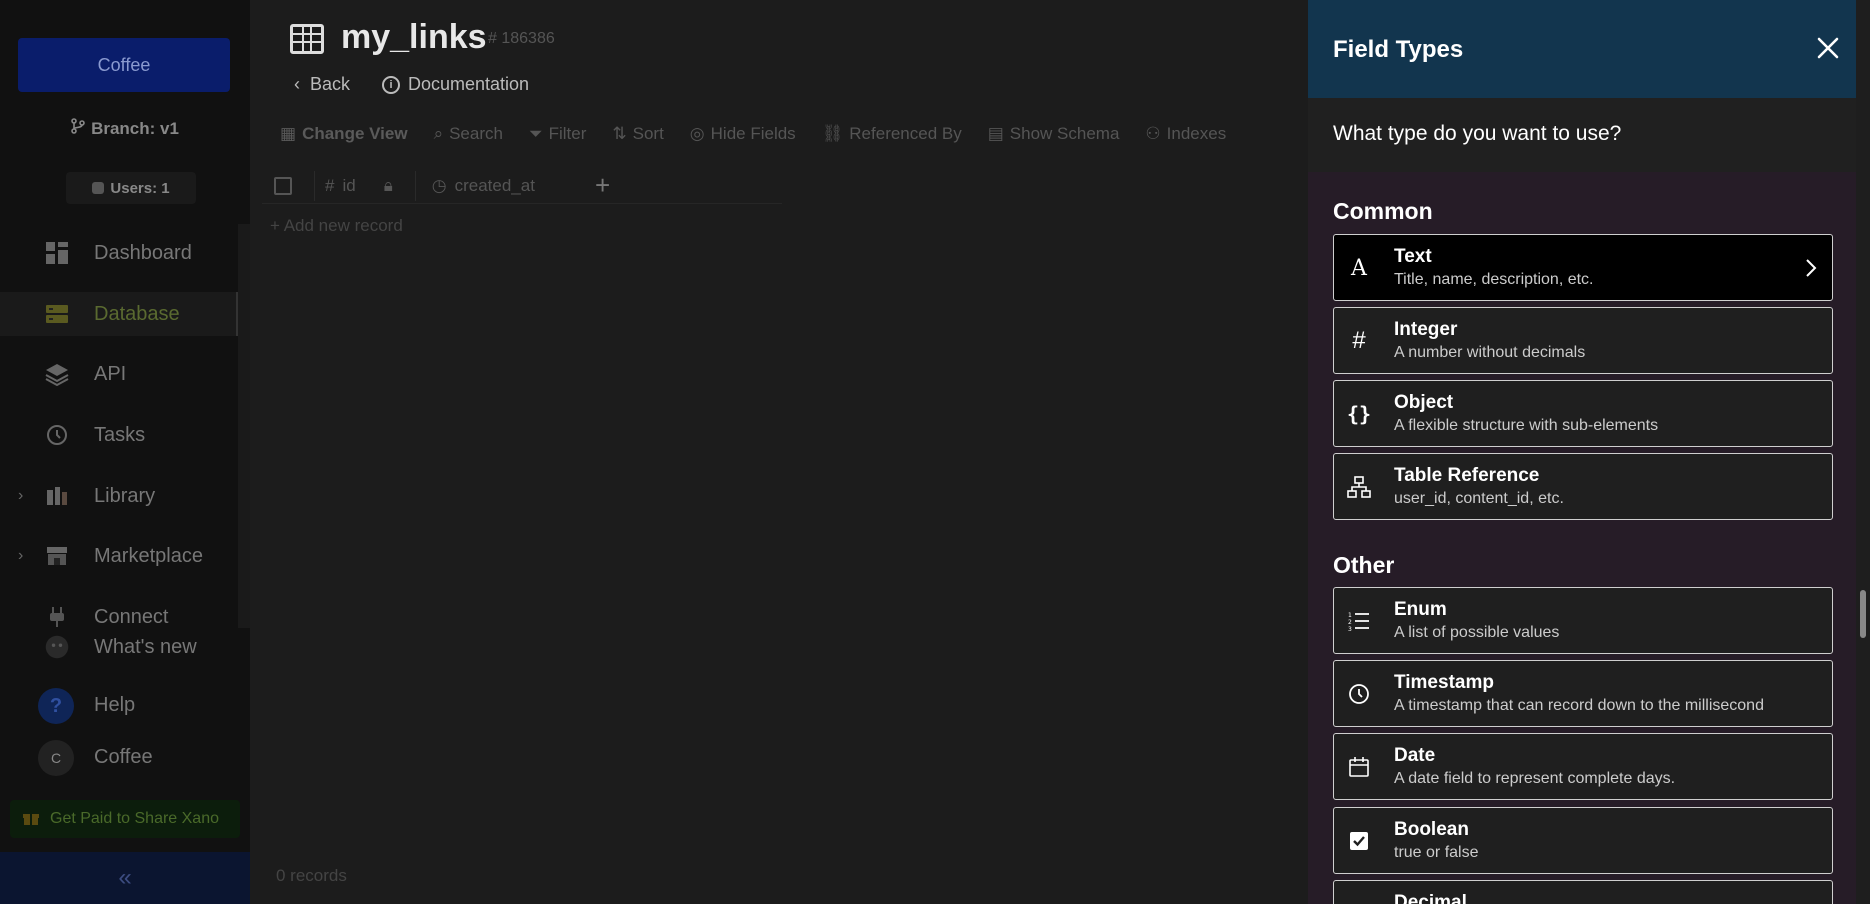 This screenshot has width=1870, height=904. What do you see at coordinates (905, 133) in the screenshot?
I see `toolbar-label: Referenced By` at bounding box center [905, 133].